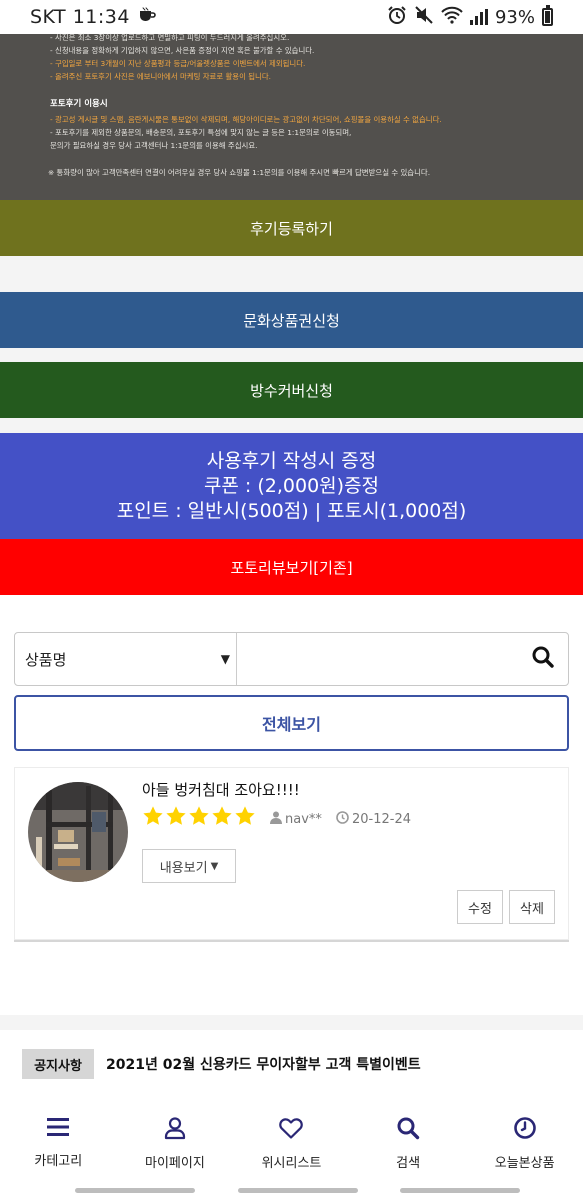  I want to click on nav-wishlist: 위시리스트, so click(291, 1150).